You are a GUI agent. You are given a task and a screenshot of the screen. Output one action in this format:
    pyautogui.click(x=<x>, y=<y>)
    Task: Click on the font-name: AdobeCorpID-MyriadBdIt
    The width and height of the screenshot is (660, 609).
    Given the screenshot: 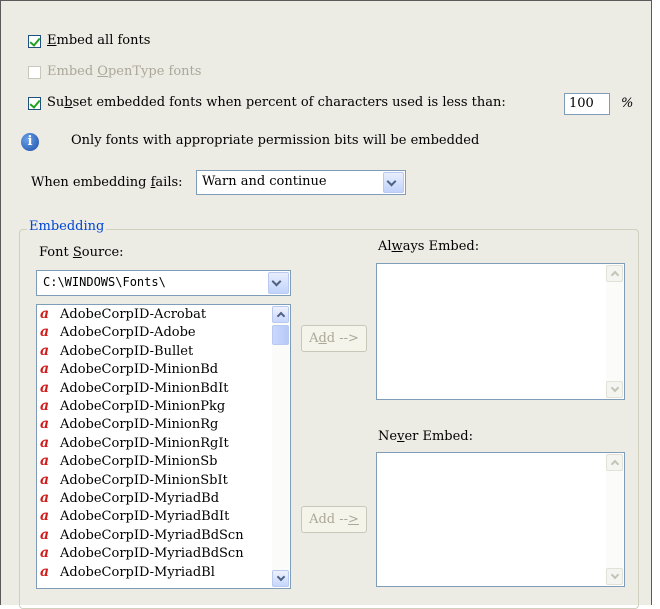 What is the action you would take?
    pyautogui.click(x=145, y=517)
    